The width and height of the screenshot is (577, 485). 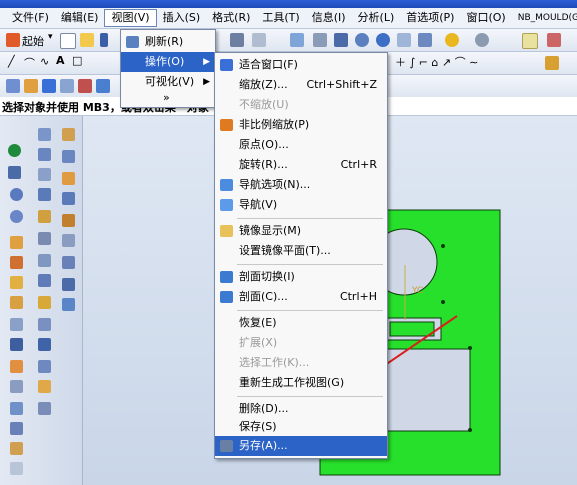 I want to click on view-menu: 刷新(R) 操作(O) ▶ 可视化(V) ▶ », so click(x=168, y=68).